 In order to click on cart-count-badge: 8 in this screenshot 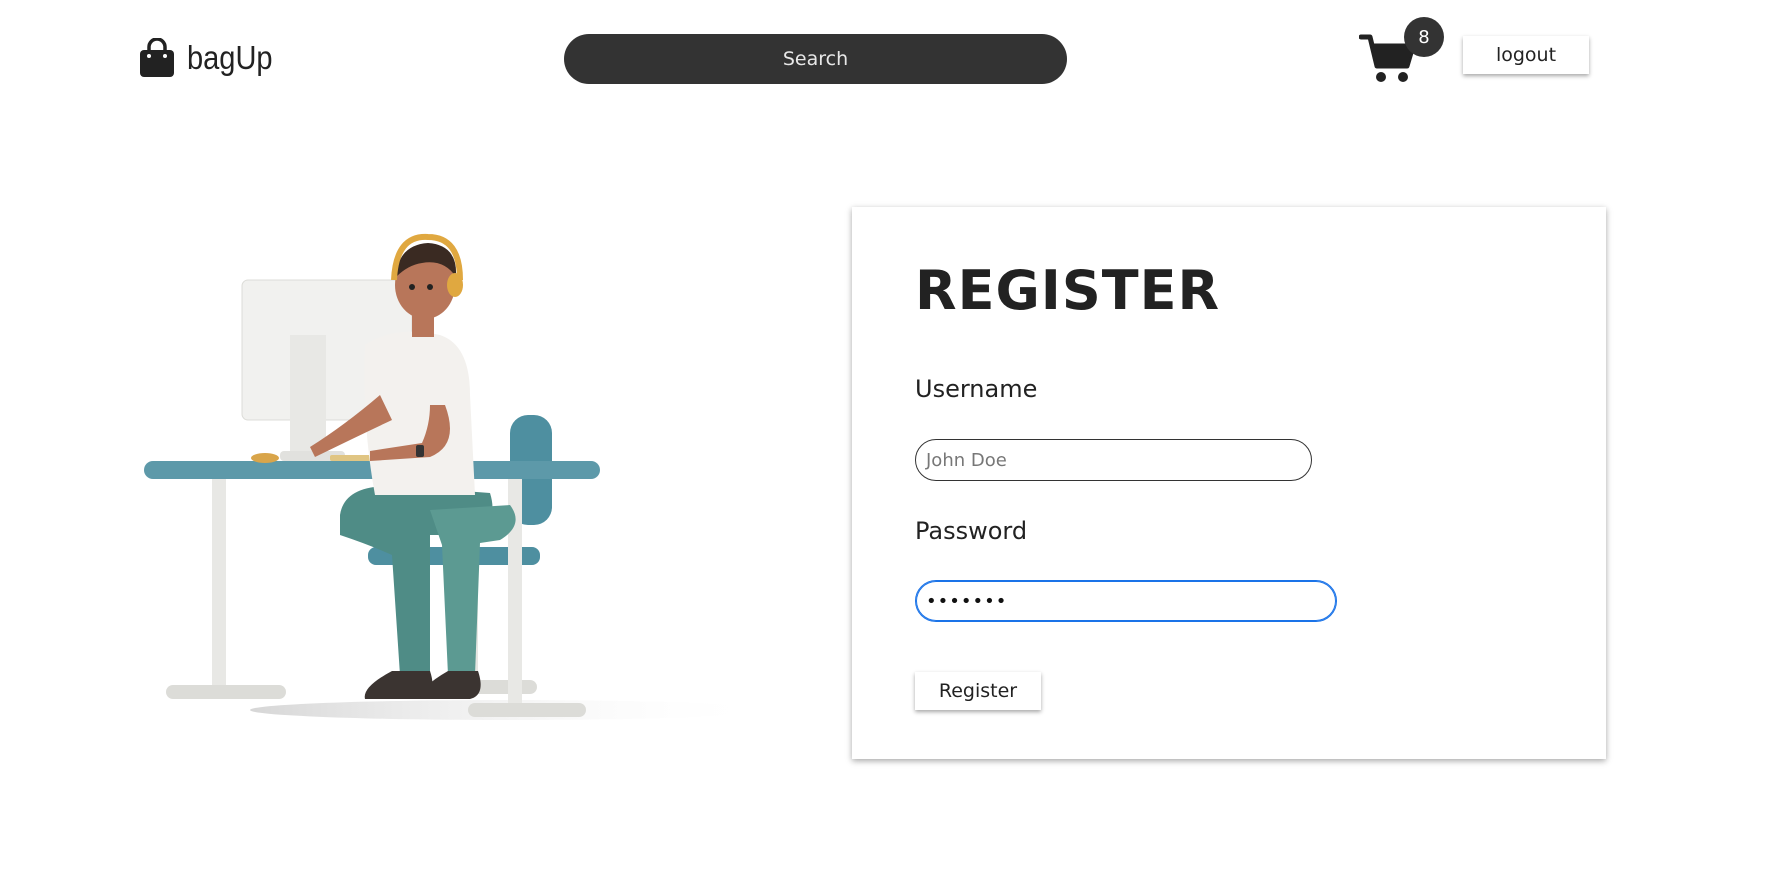, I will do `click(1424, 37)`.